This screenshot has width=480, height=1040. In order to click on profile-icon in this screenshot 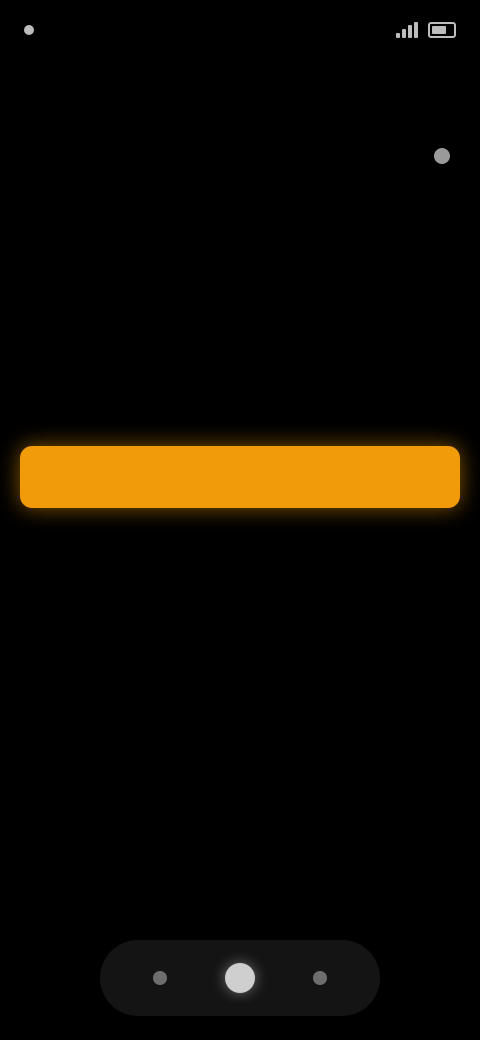, I will do `click(320, 978)`.